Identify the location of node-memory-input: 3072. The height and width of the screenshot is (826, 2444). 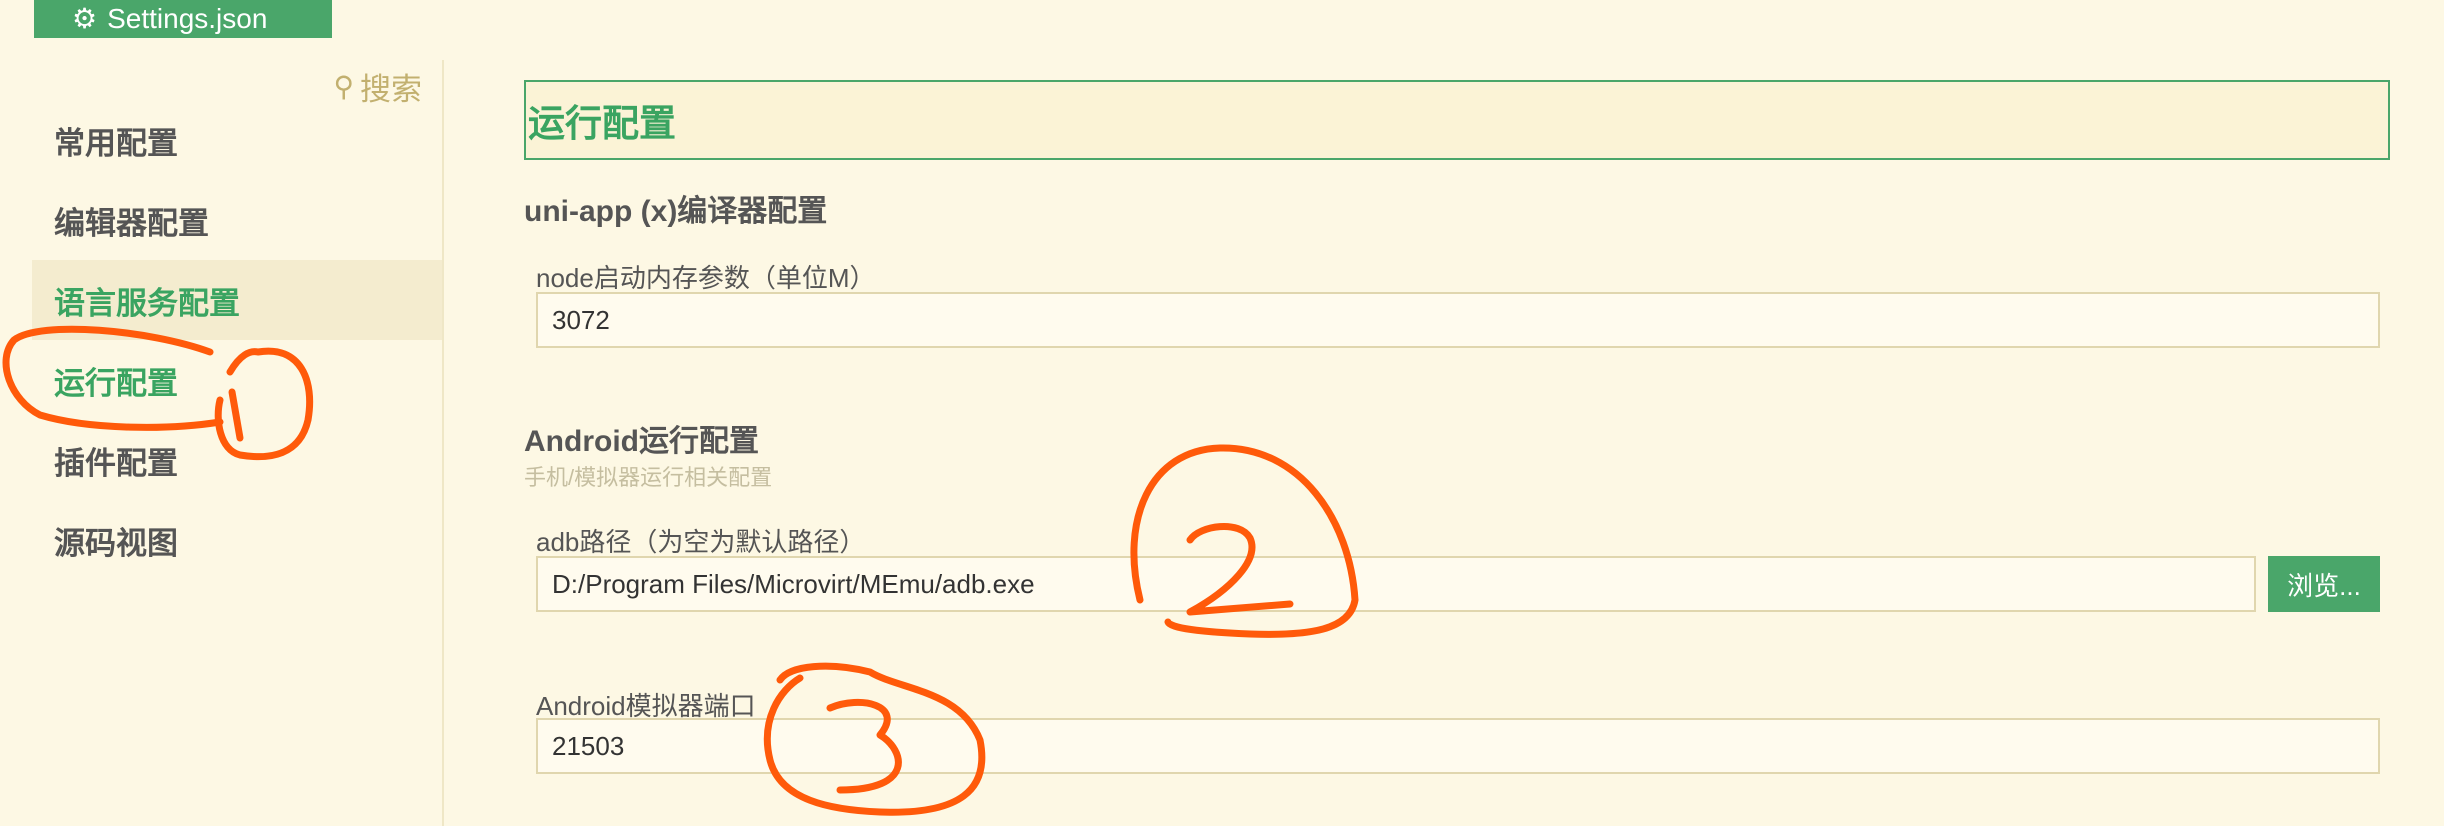
(1458, 320).